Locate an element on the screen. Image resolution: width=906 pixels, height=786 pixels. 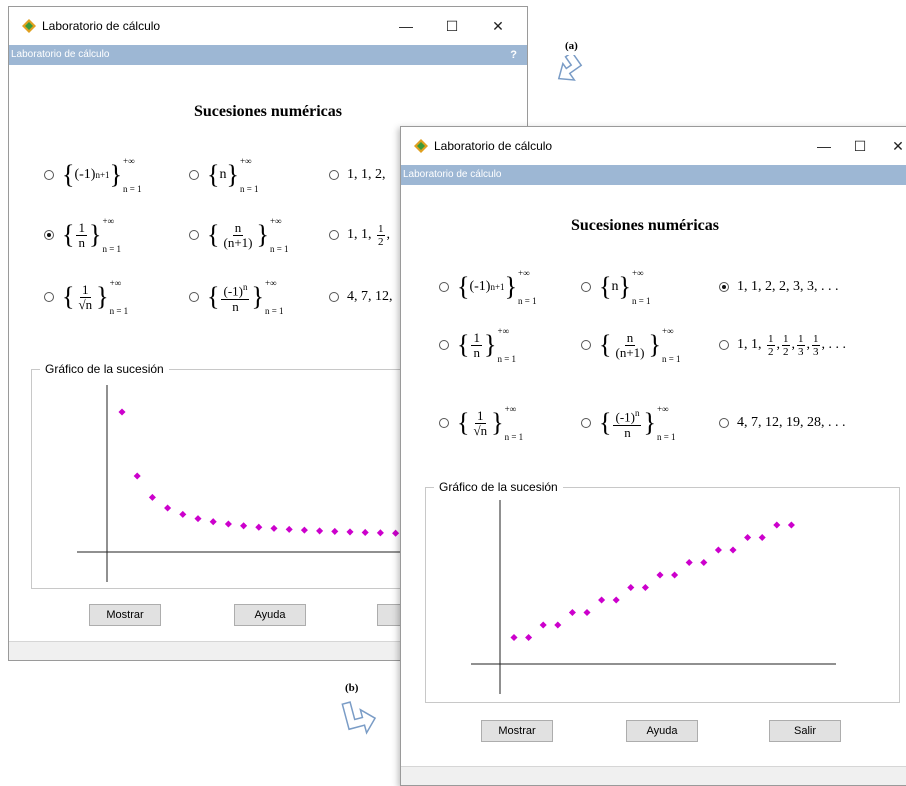
option-list-1: 1, 1, 2, 2, 3, 3, . . . is located at coordinates (779, 287).